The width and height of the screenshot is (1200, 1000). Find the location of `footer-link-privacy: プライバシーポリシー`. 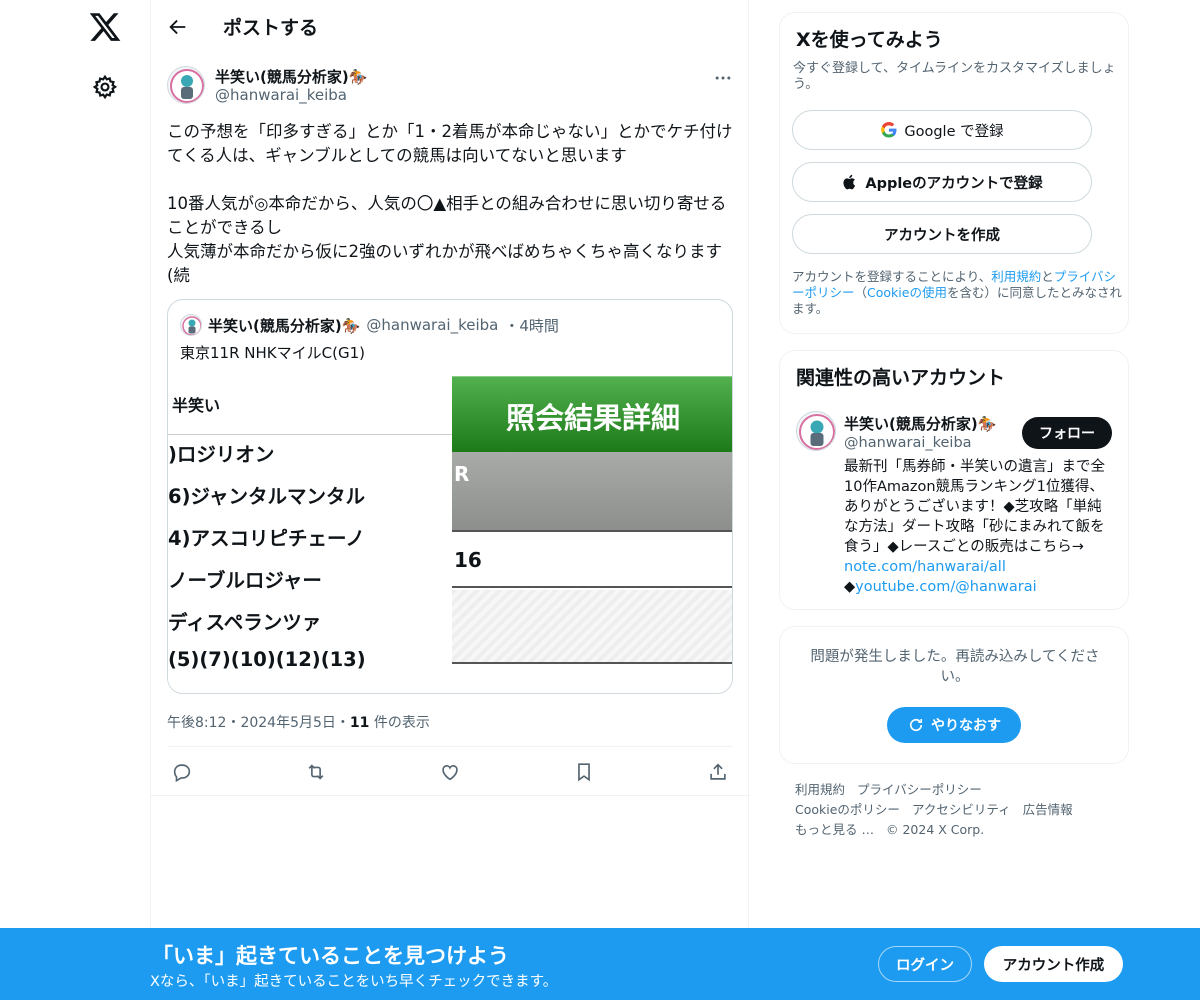

footer-link-privacy: プライバシーポリシー is located at coordinates (919, 789).